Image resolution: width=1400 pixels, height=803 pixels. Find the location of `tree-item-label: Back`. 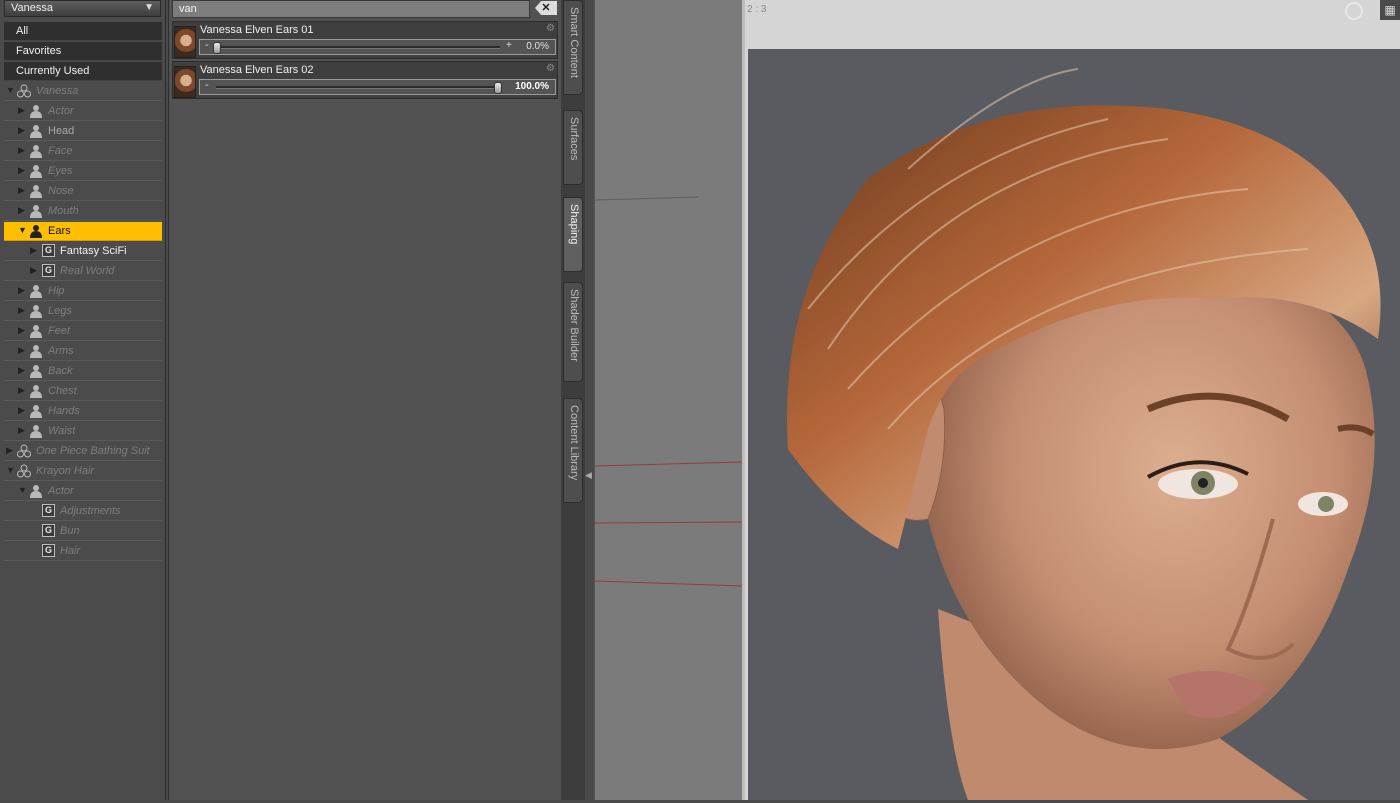

tree-item-label: Back is located at coordinates (60, 371).